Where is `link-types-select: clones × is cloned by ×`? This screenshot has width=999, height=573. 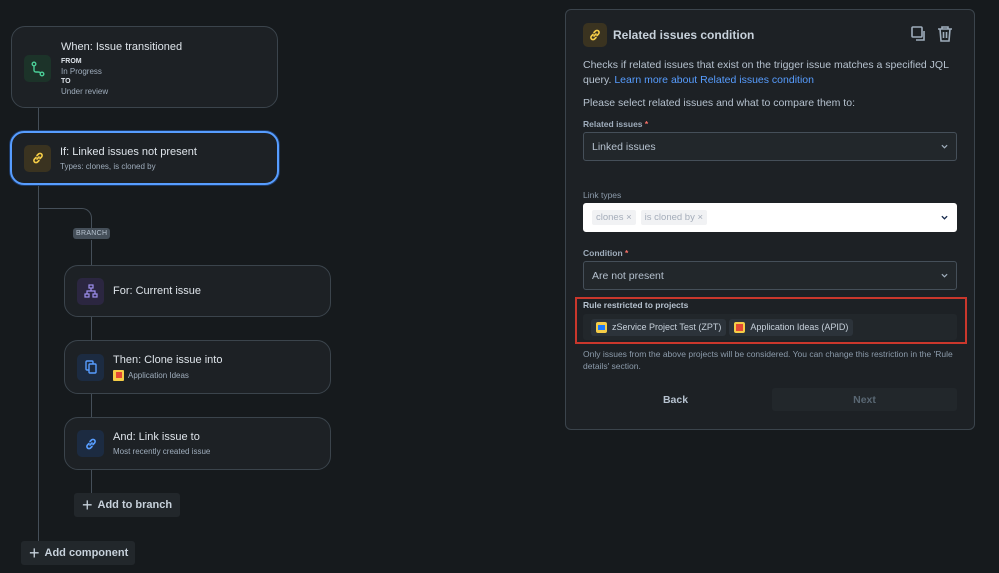 link-types-select: clones × is cloned by × is located at coordinates (770, 217).